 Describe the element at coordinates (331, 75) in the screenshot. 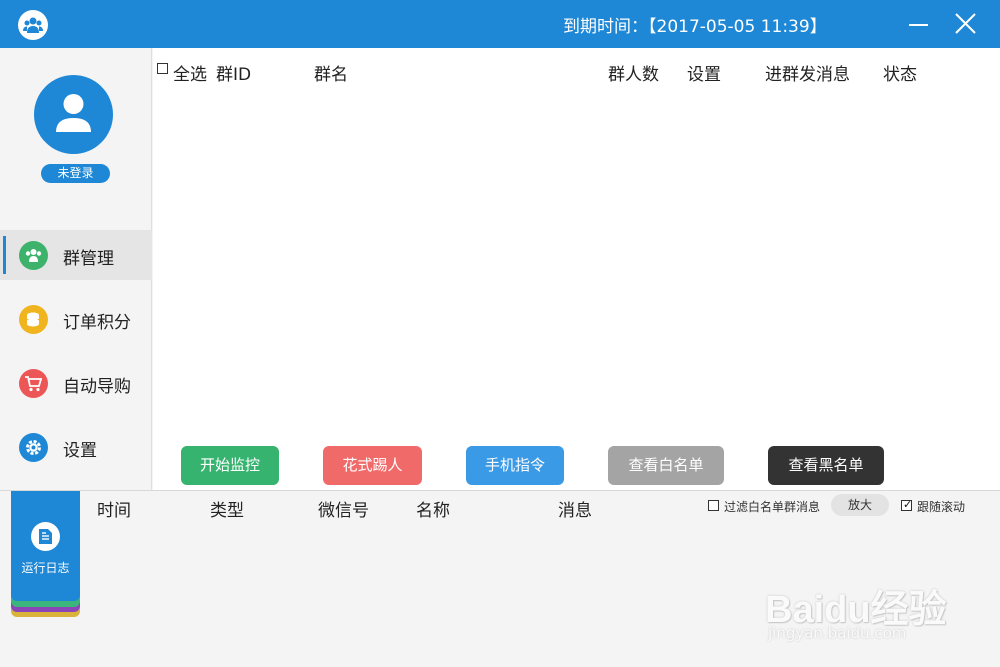

I see `column-header-group-name: 群名` at that location.